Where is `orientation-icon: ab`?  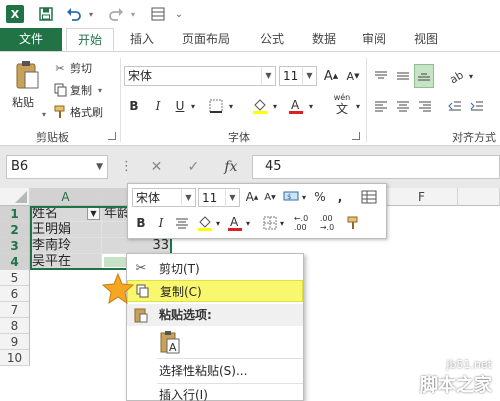
orientation-icon: ab is located at coordinates (456, 76).